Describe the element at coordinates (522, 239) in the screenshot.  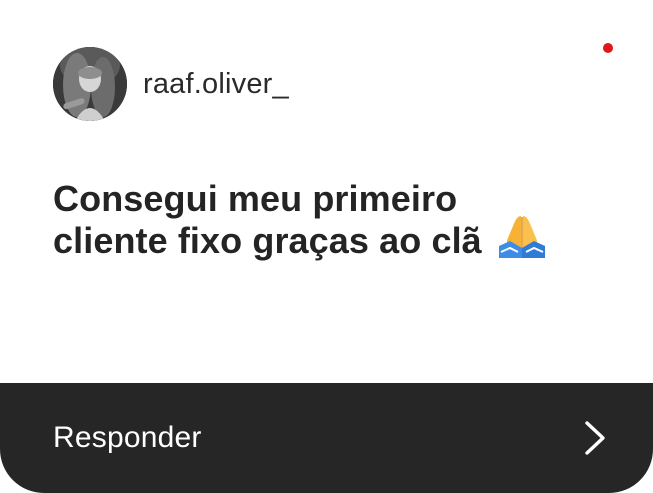
I see `folded-hands-icon` at that location.